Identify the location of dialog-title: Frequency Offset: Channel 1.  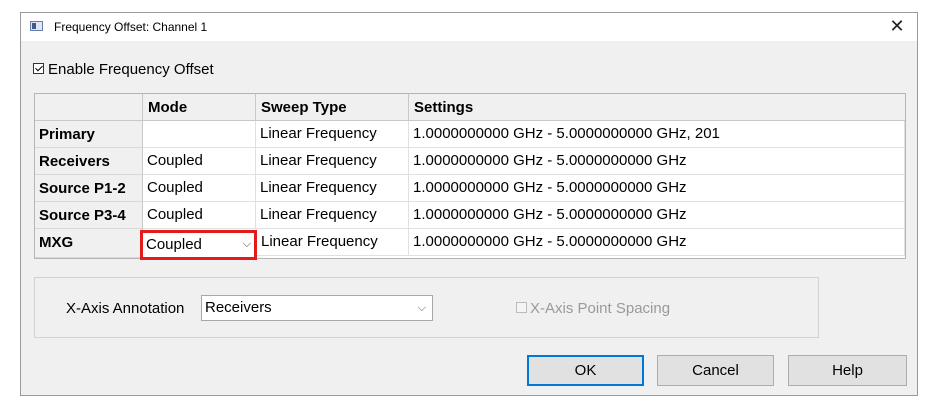
(131, 27).